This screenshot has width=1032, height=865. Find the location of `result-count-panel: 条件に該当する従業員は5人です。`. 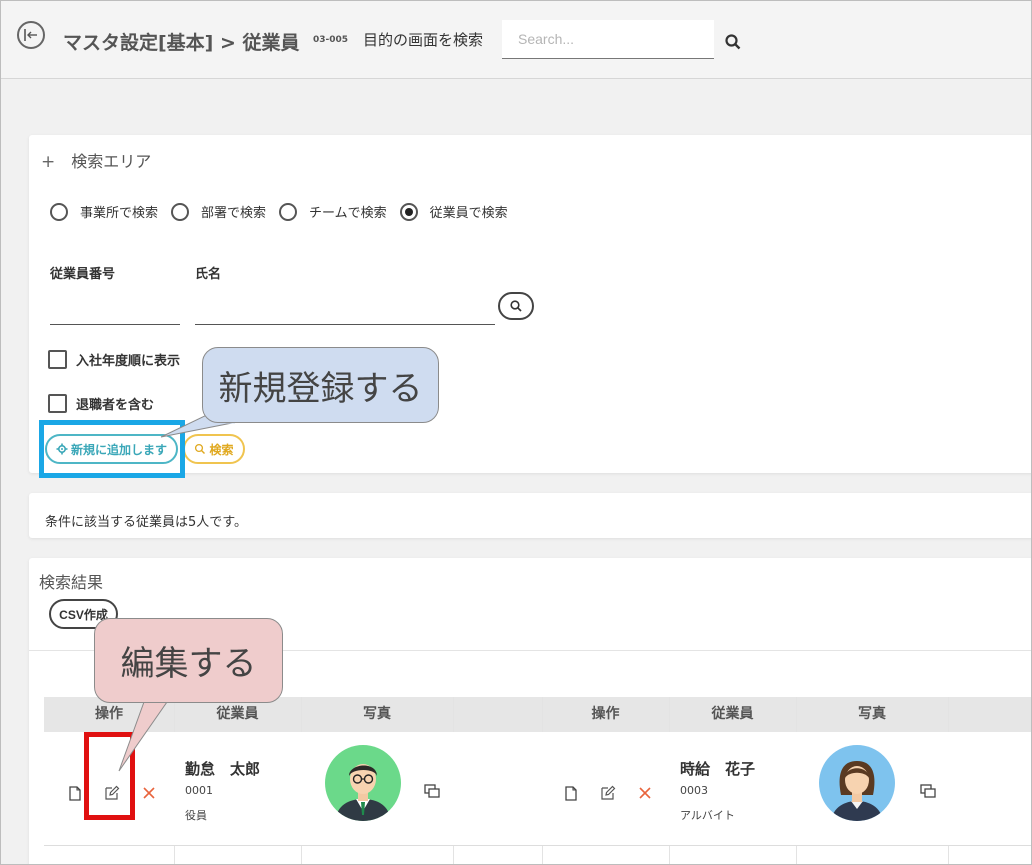

result-count-panel: 条件に該当する従業員は5人です。 is located at coordinates (530, 515).